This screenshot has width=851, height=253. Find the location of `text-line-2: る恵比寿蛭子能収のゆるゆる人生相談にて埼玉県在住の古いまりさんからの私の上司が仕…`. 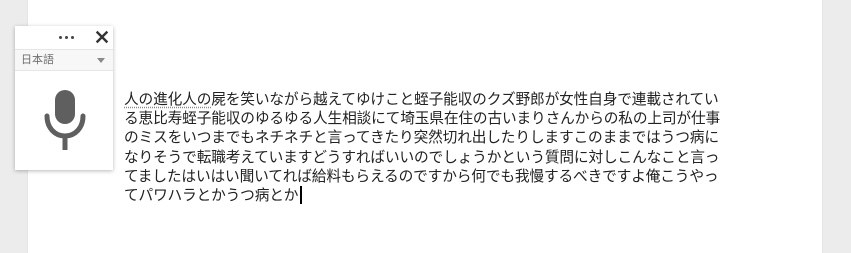

text-line-2: る恵比寿蛭子能収のゆるゆる人生相談にて埼玉県在住の古いまりさんからの私の上司が仕… is located at coordinates (422, 119).